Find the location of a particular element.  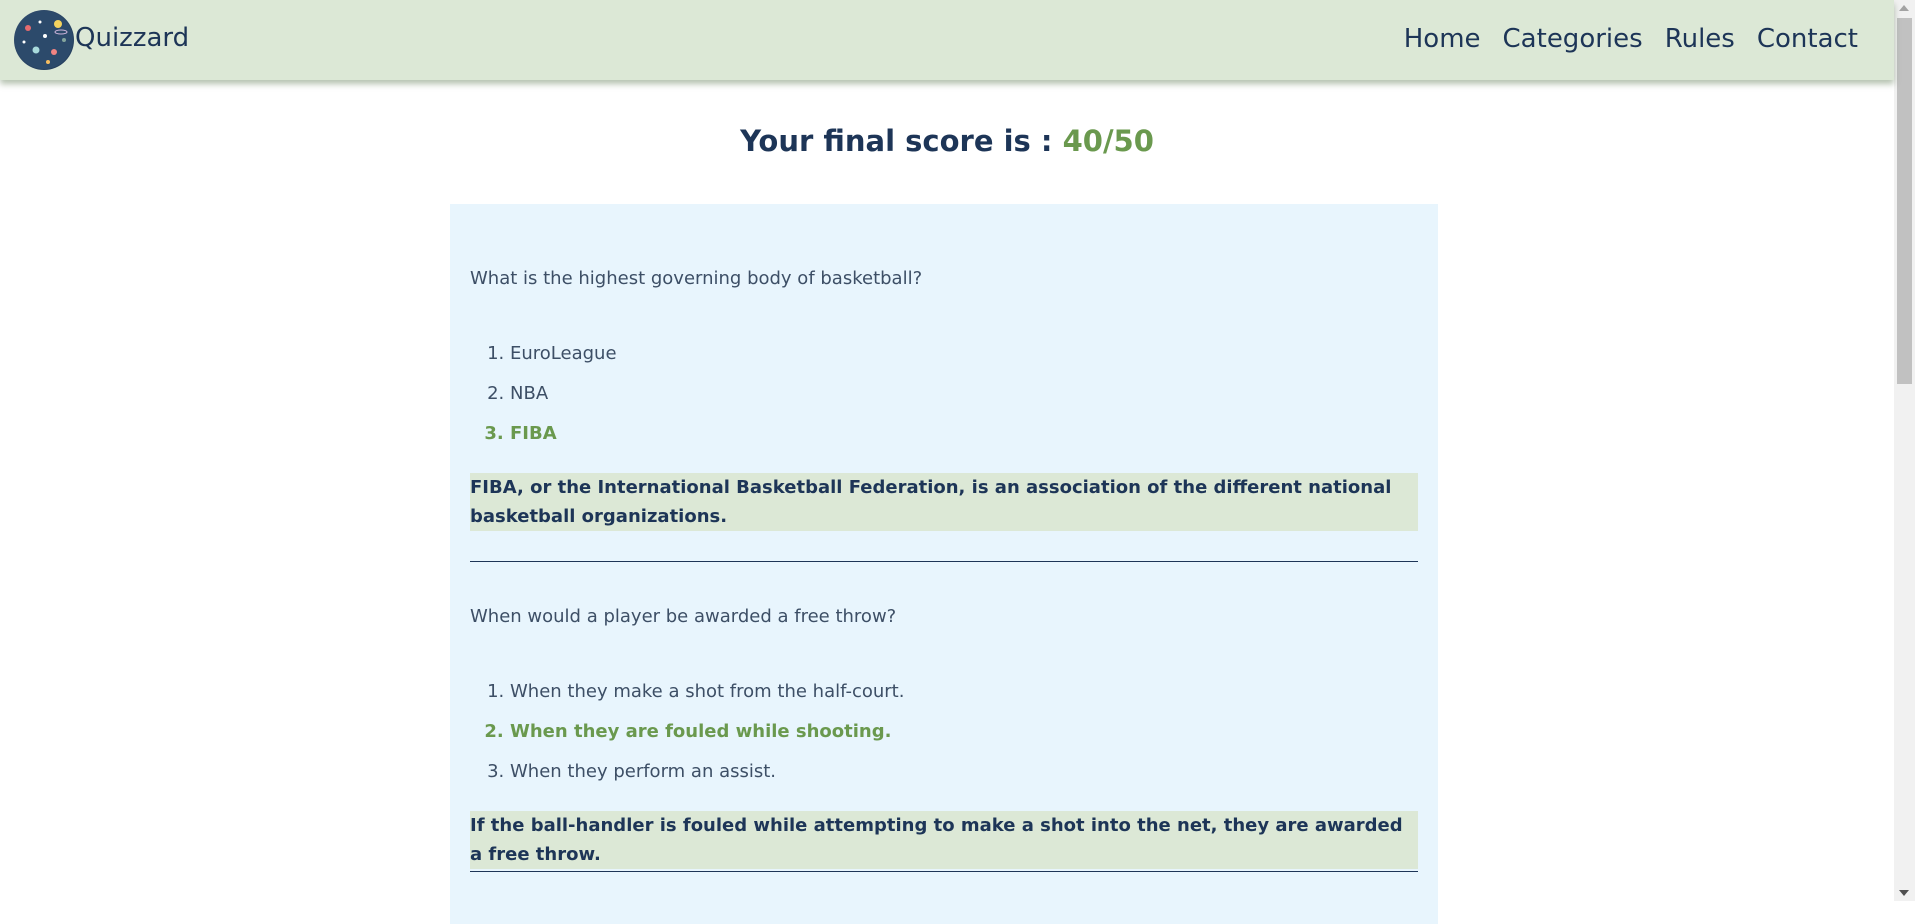

final-score-heading: Your final score is : 40/50 is located at coordinates (947, 141).